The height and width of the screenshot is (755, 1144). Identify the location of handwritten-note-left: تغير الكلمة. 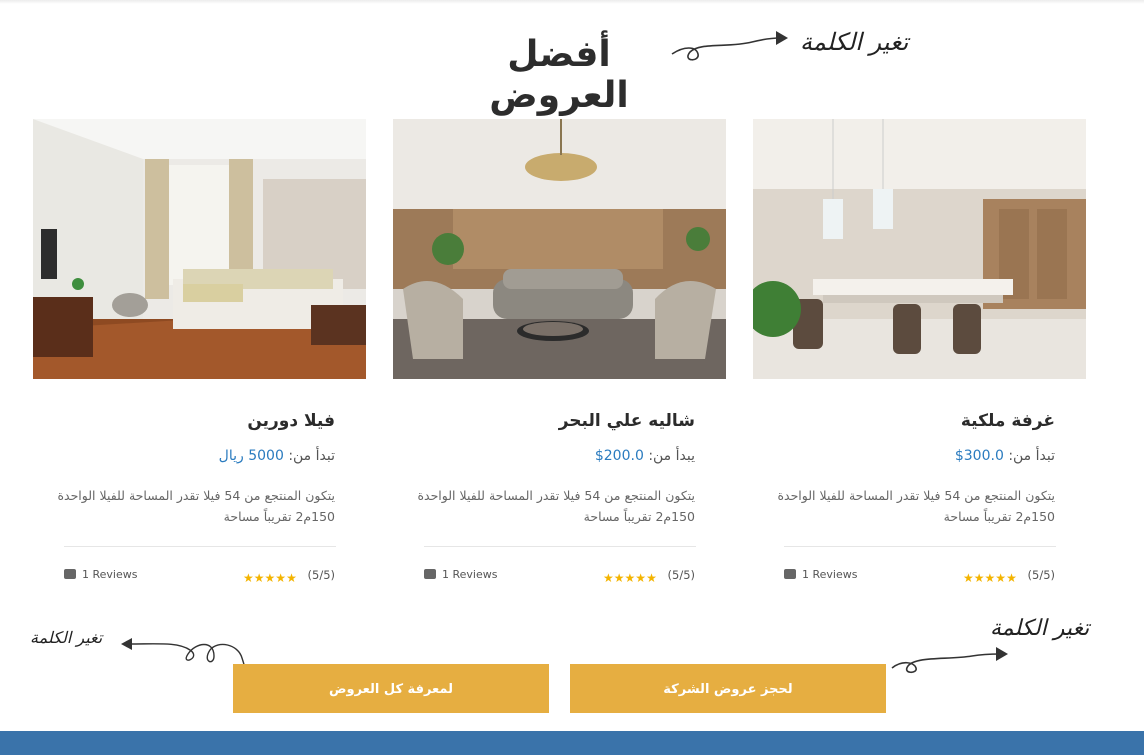
(66, 637).